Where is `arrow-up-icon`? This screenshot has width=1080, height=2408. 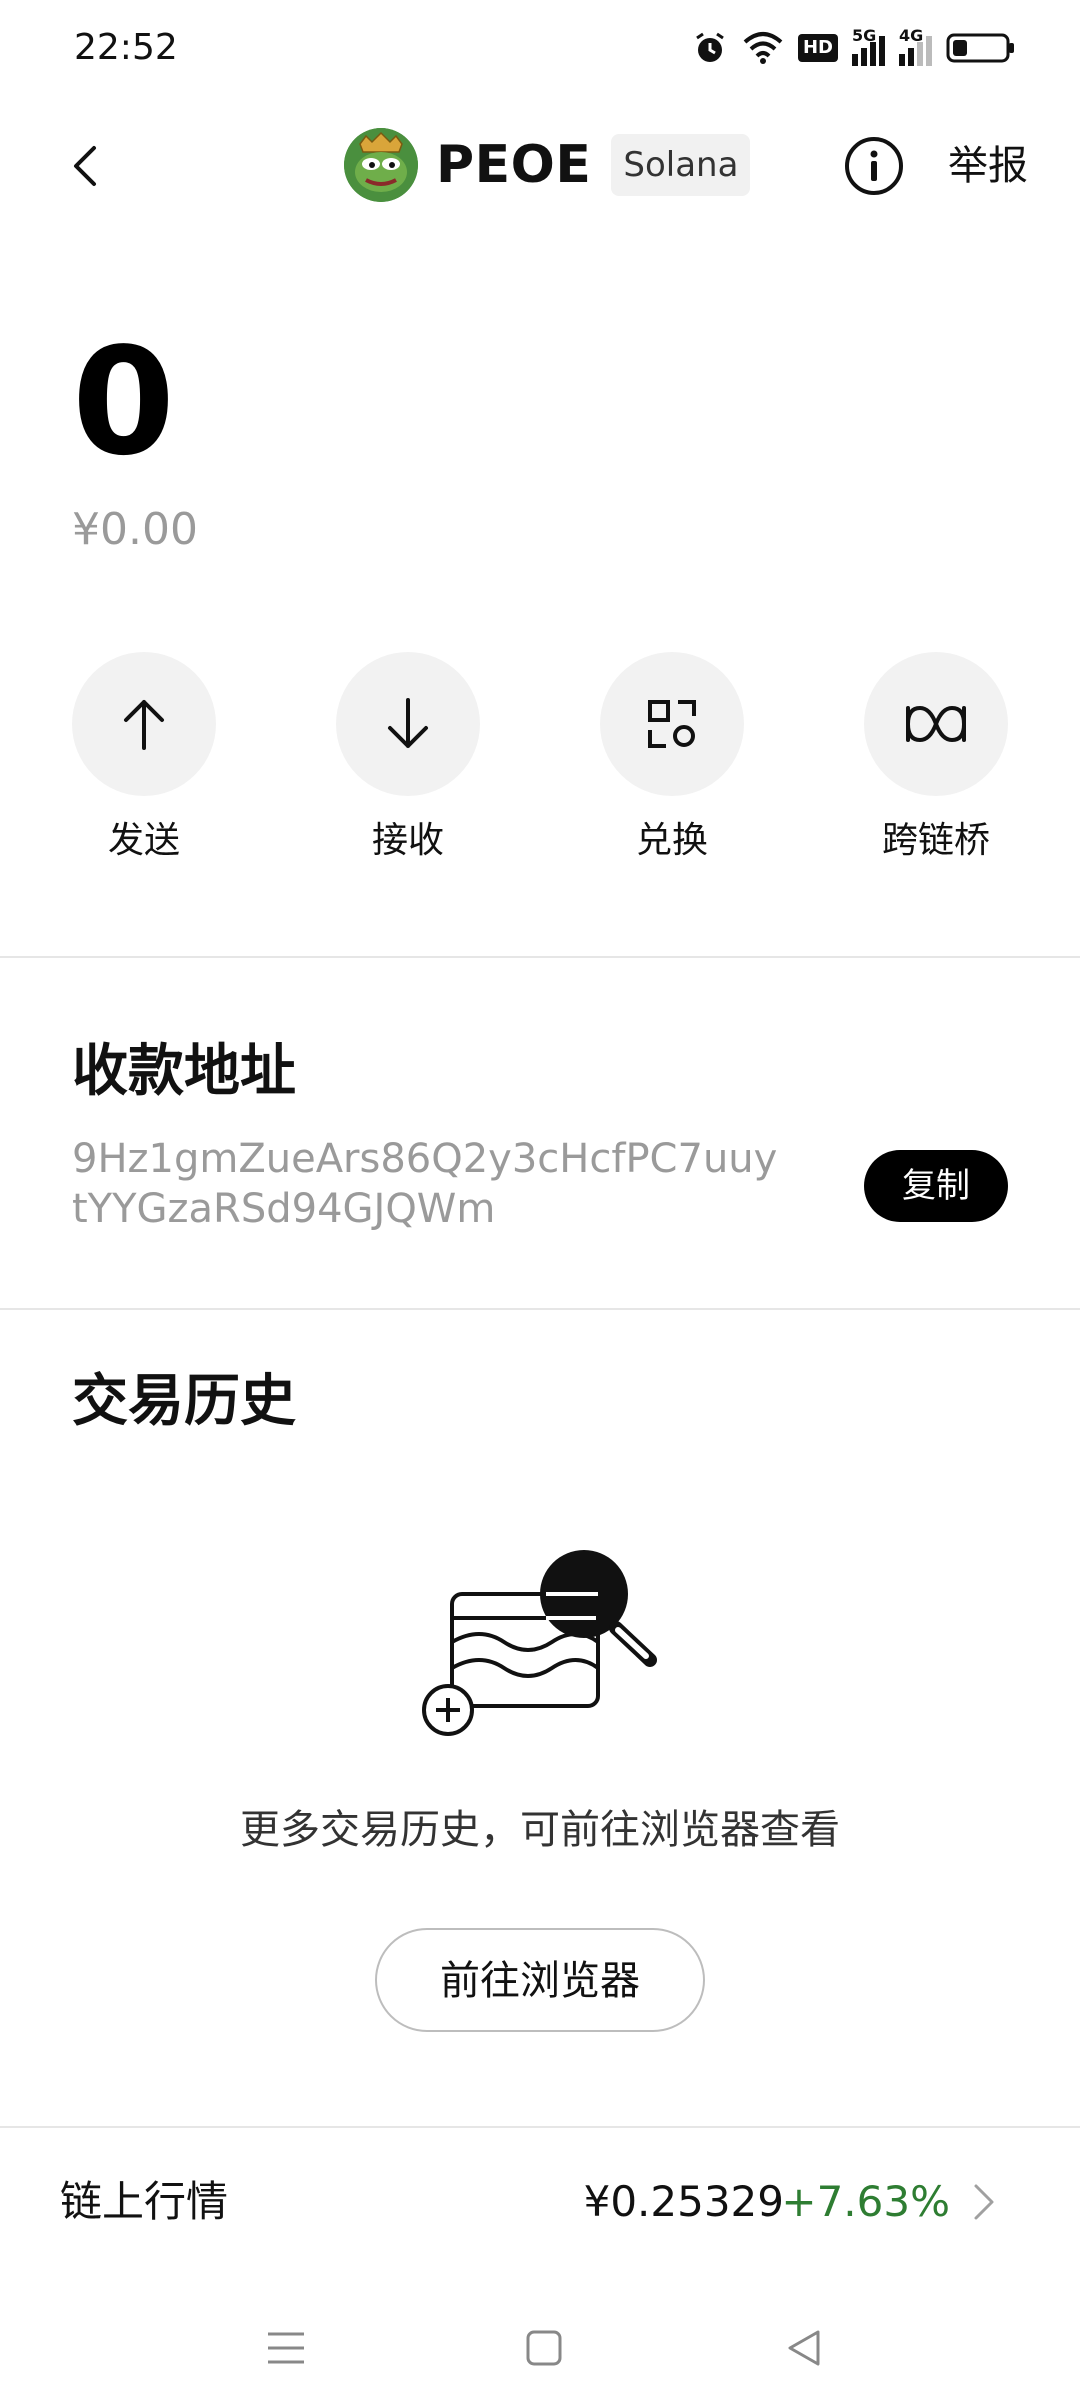
arrow-up-icon is located at coordinates (144, 725).